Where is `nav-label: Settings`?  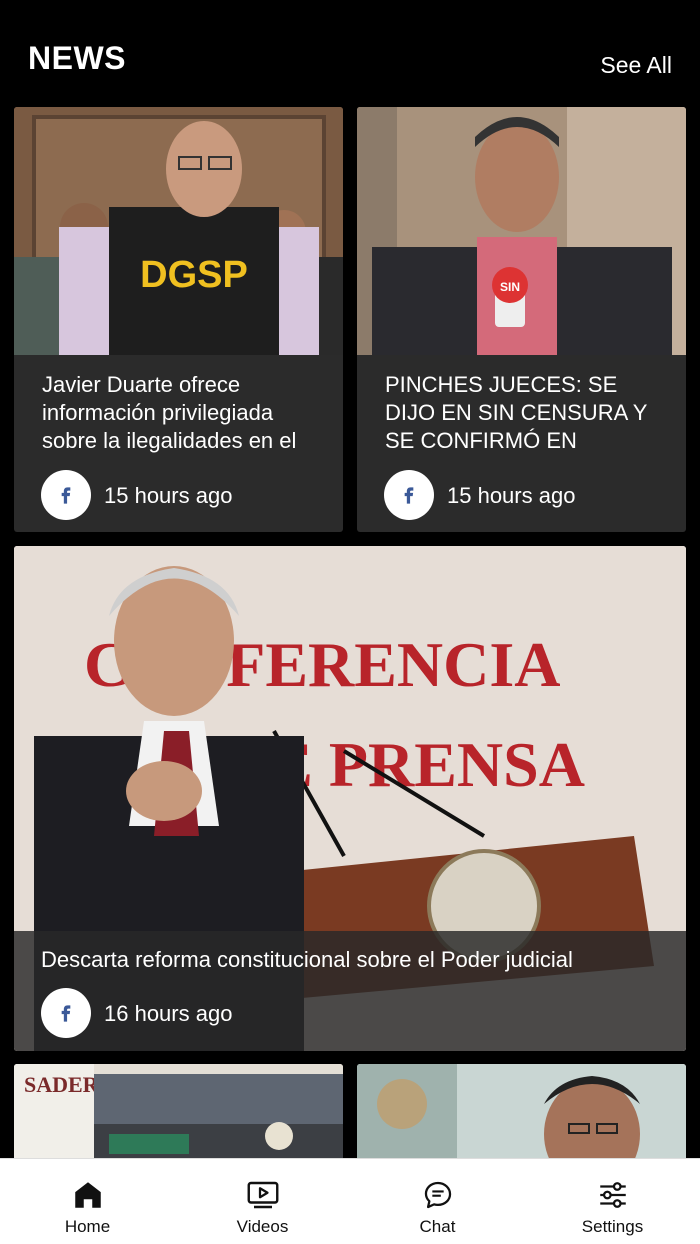
nav-label: Settings is located at coordinates (612, 1226).